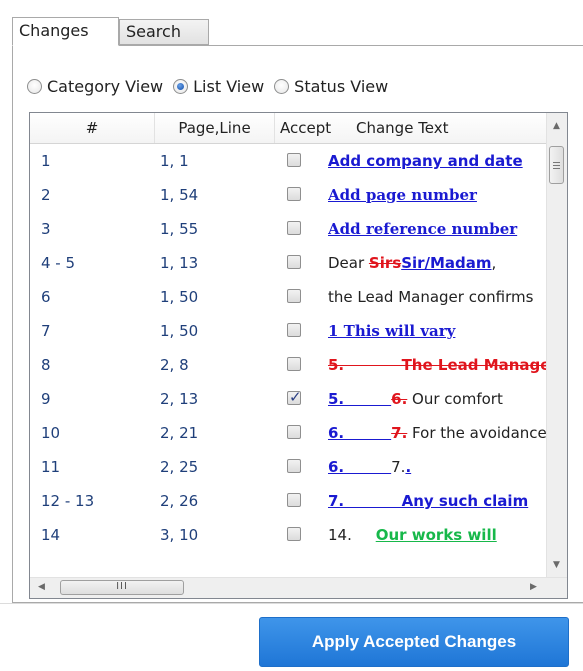 The width and height of the screenshot is (583, 671). I want to click on change-text-segment: the Lead Manager confirms, so click(431, 297).